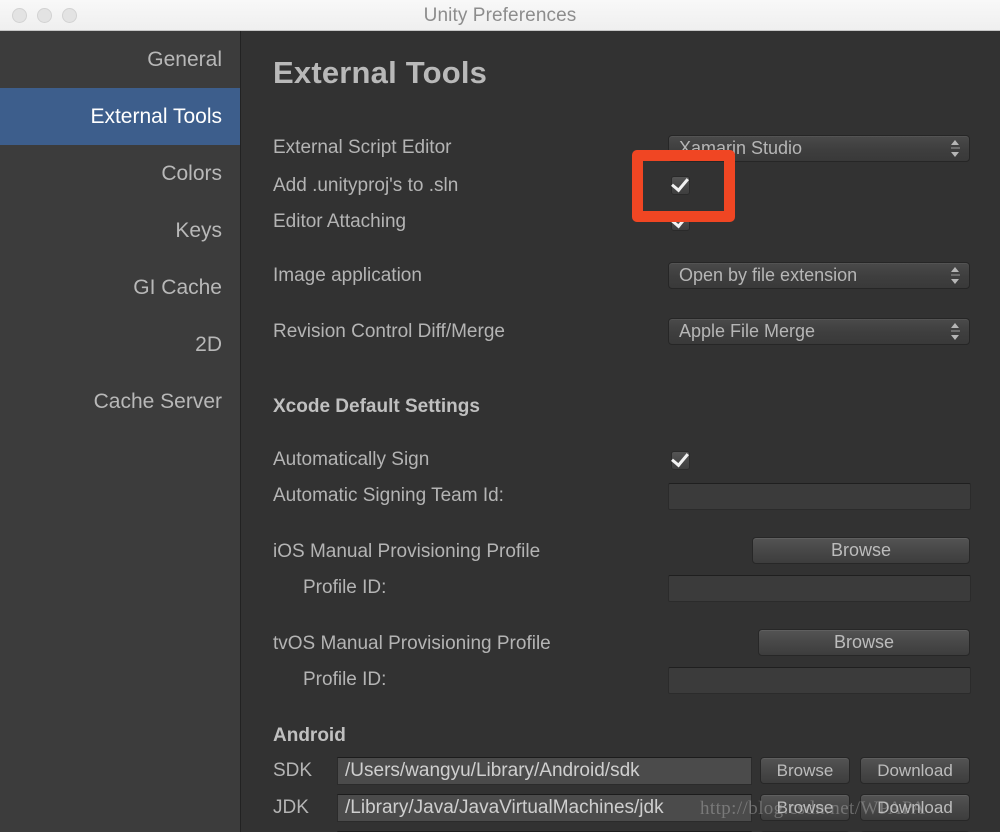 The width and height of the screenshot is (1000, 832). I want to click on sidebar-item-keys: Keys, so click(120, 230).